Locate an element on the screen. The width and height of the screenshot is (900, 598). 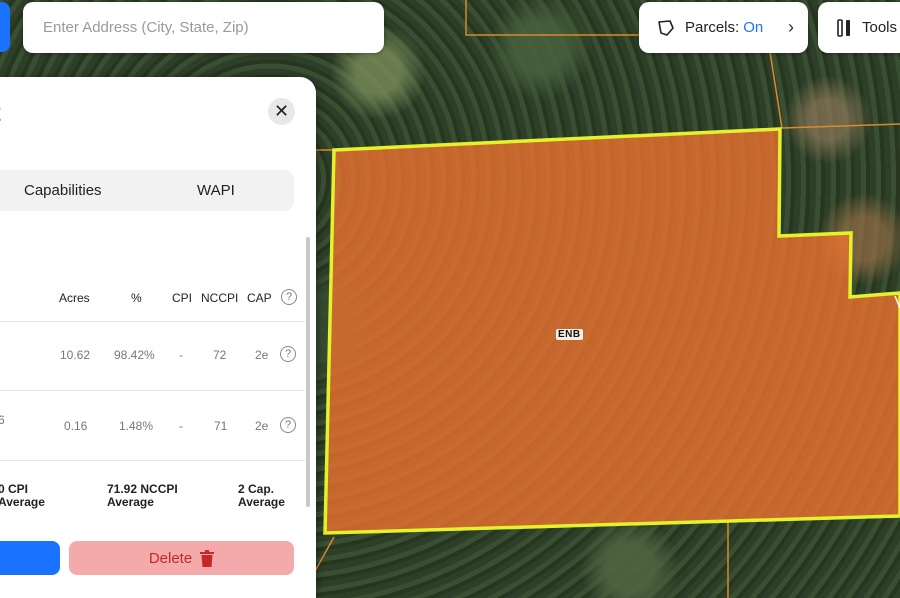
soil-unit-label: ENB is located at coordinates (569, 334).